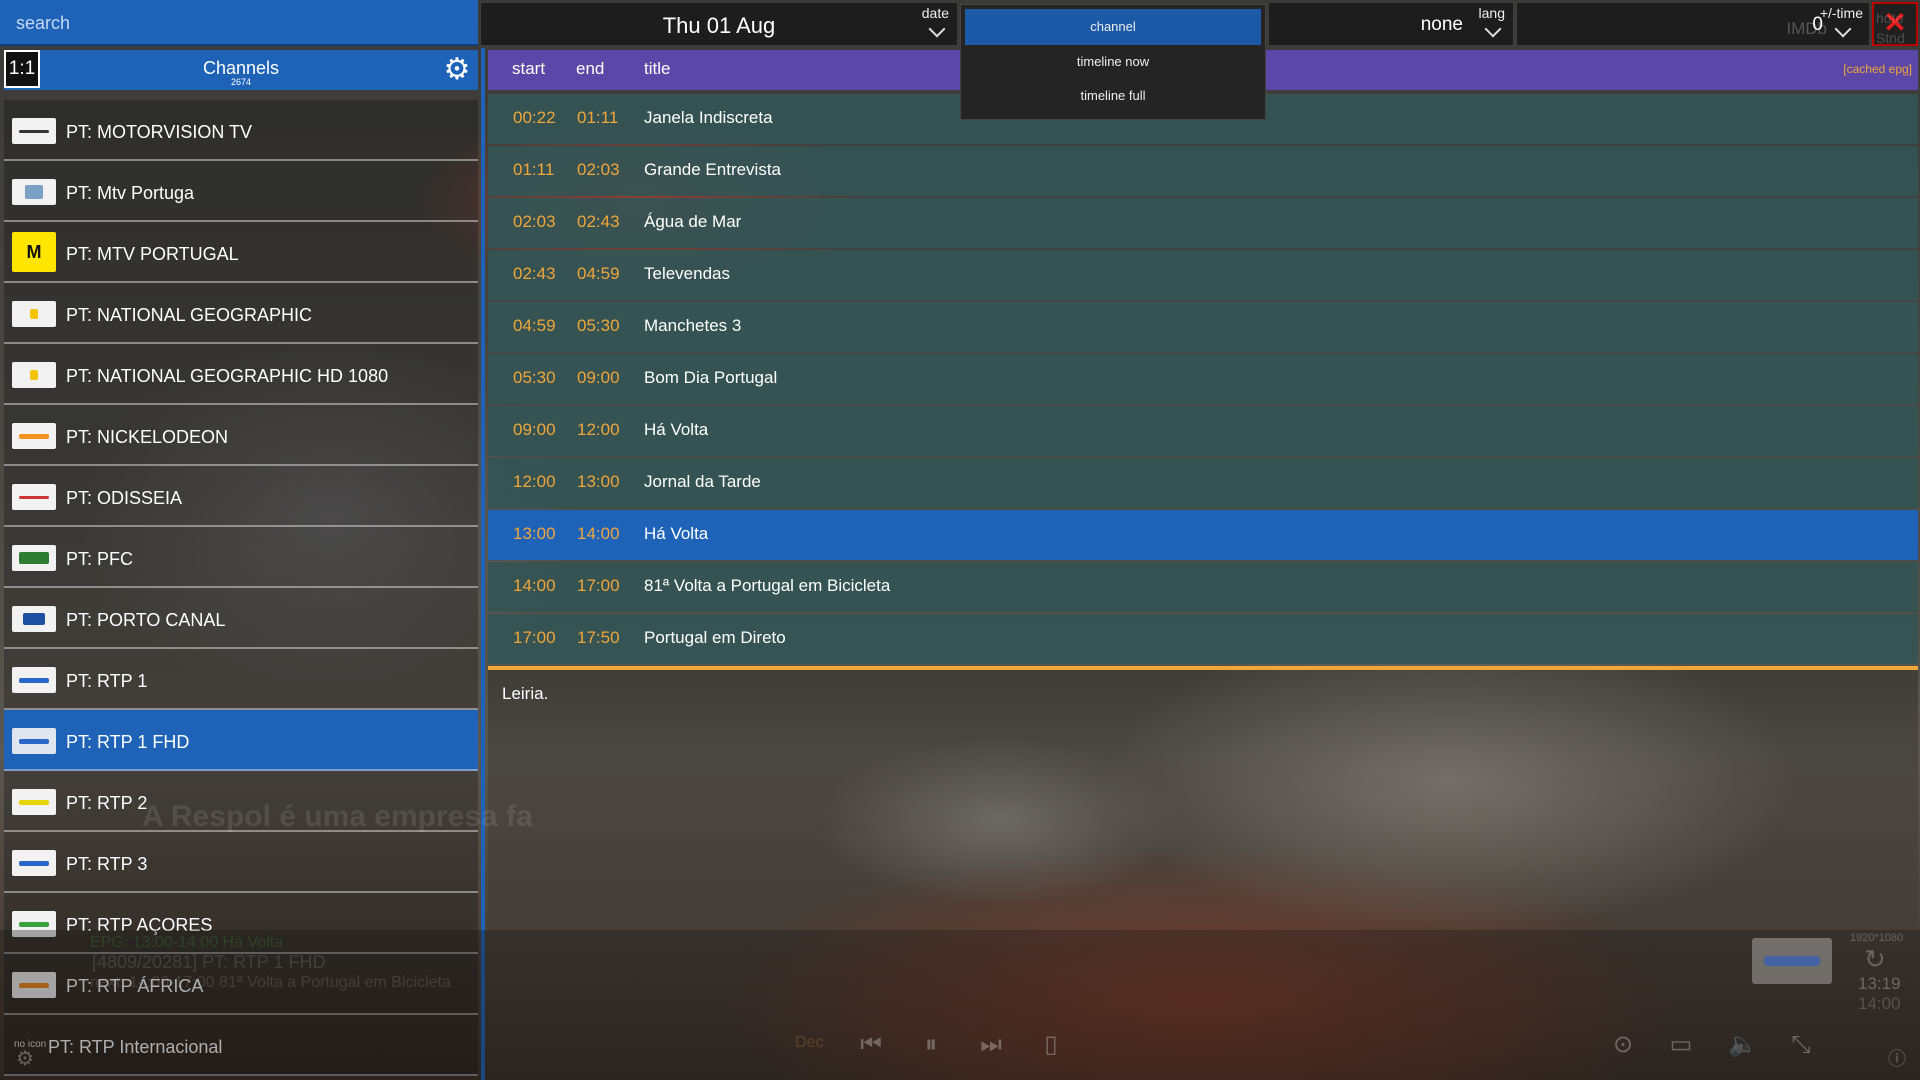  Describe the element at coordinates (1801, 1045) in the screenshot. I see `fullscreen-exit-icon: ⤡` at that location.